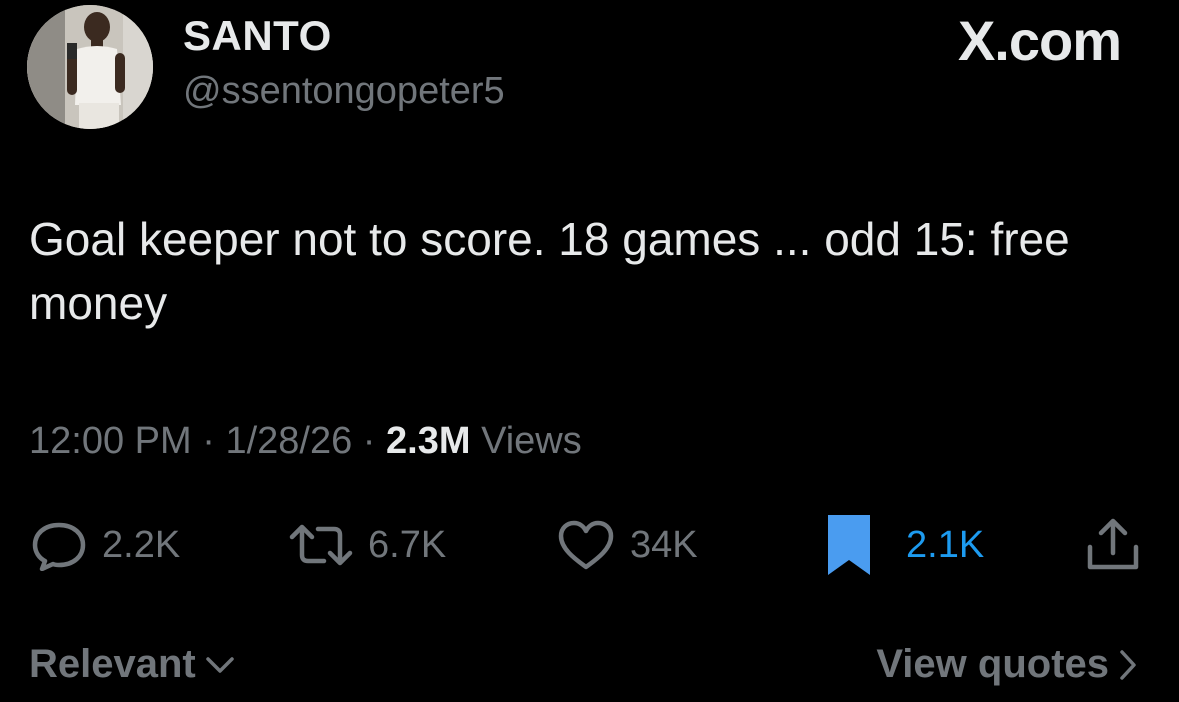 The width and height of the screenshot is (1179, 702). What do you see at coordinates (531, 441) in the screenshot?
I see `views-label: Views` at bounding box center [531, 441].